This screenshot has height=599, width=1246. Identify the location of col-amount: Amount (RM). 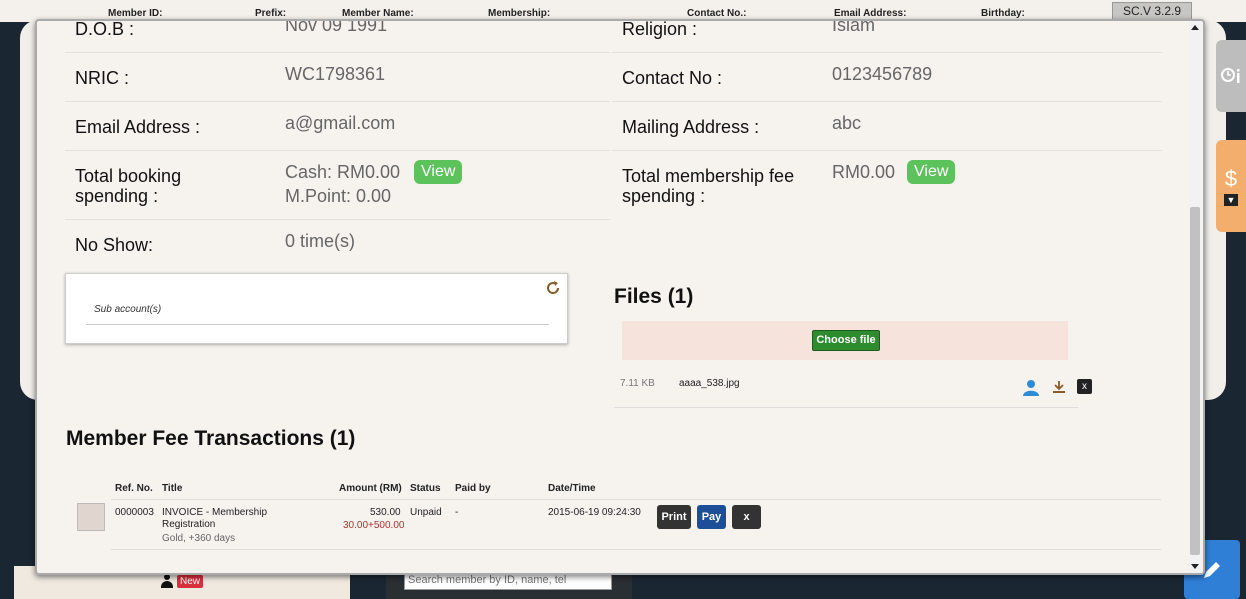
(370, 488).